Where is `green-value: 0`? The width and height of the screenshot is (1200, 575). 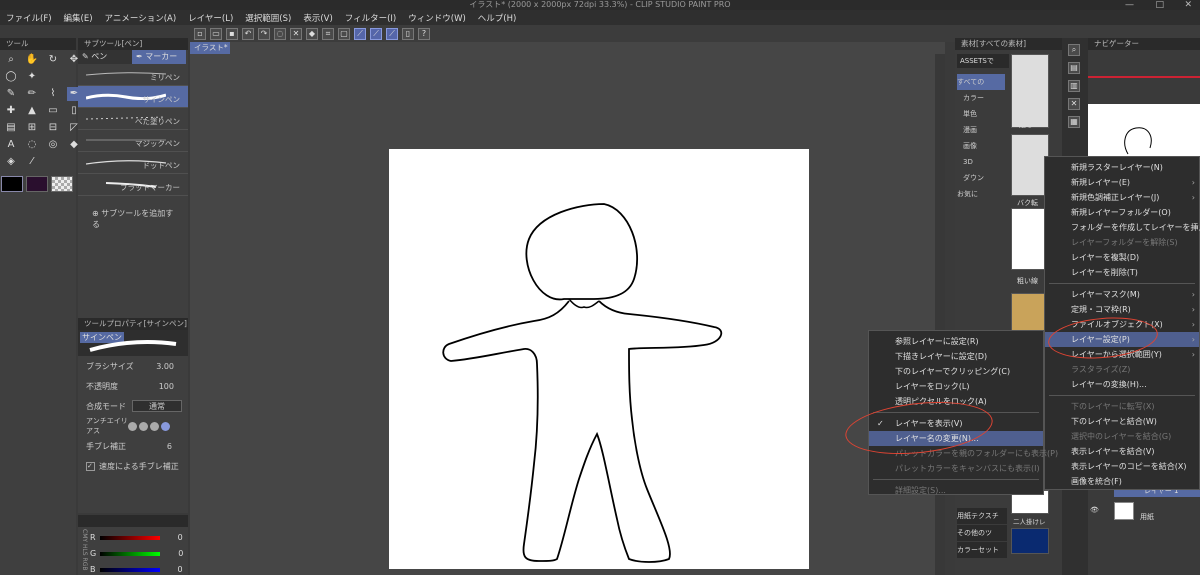 green-value: 0 is located at coordinates (180, 553).